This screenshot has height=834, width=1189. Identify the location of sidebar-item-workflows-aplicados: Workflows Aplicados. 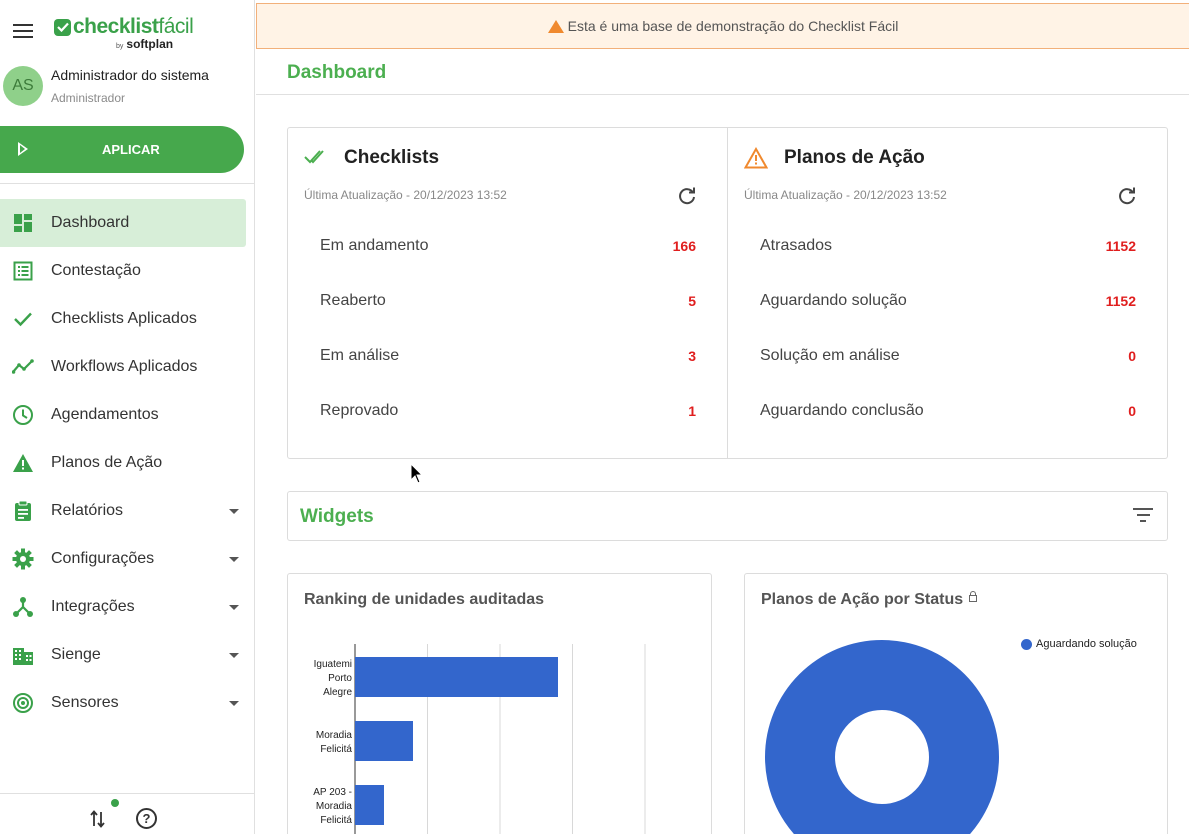
(123, 367).